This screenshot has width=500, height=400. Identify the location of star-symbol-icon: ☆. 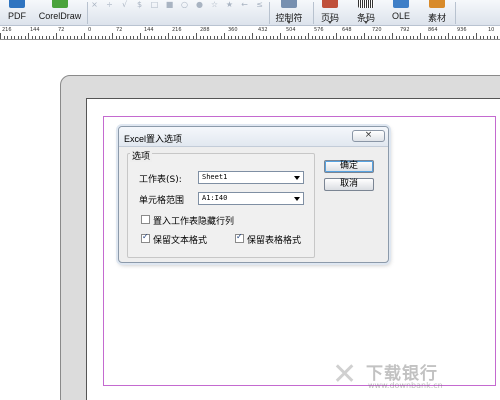
(214, 5).